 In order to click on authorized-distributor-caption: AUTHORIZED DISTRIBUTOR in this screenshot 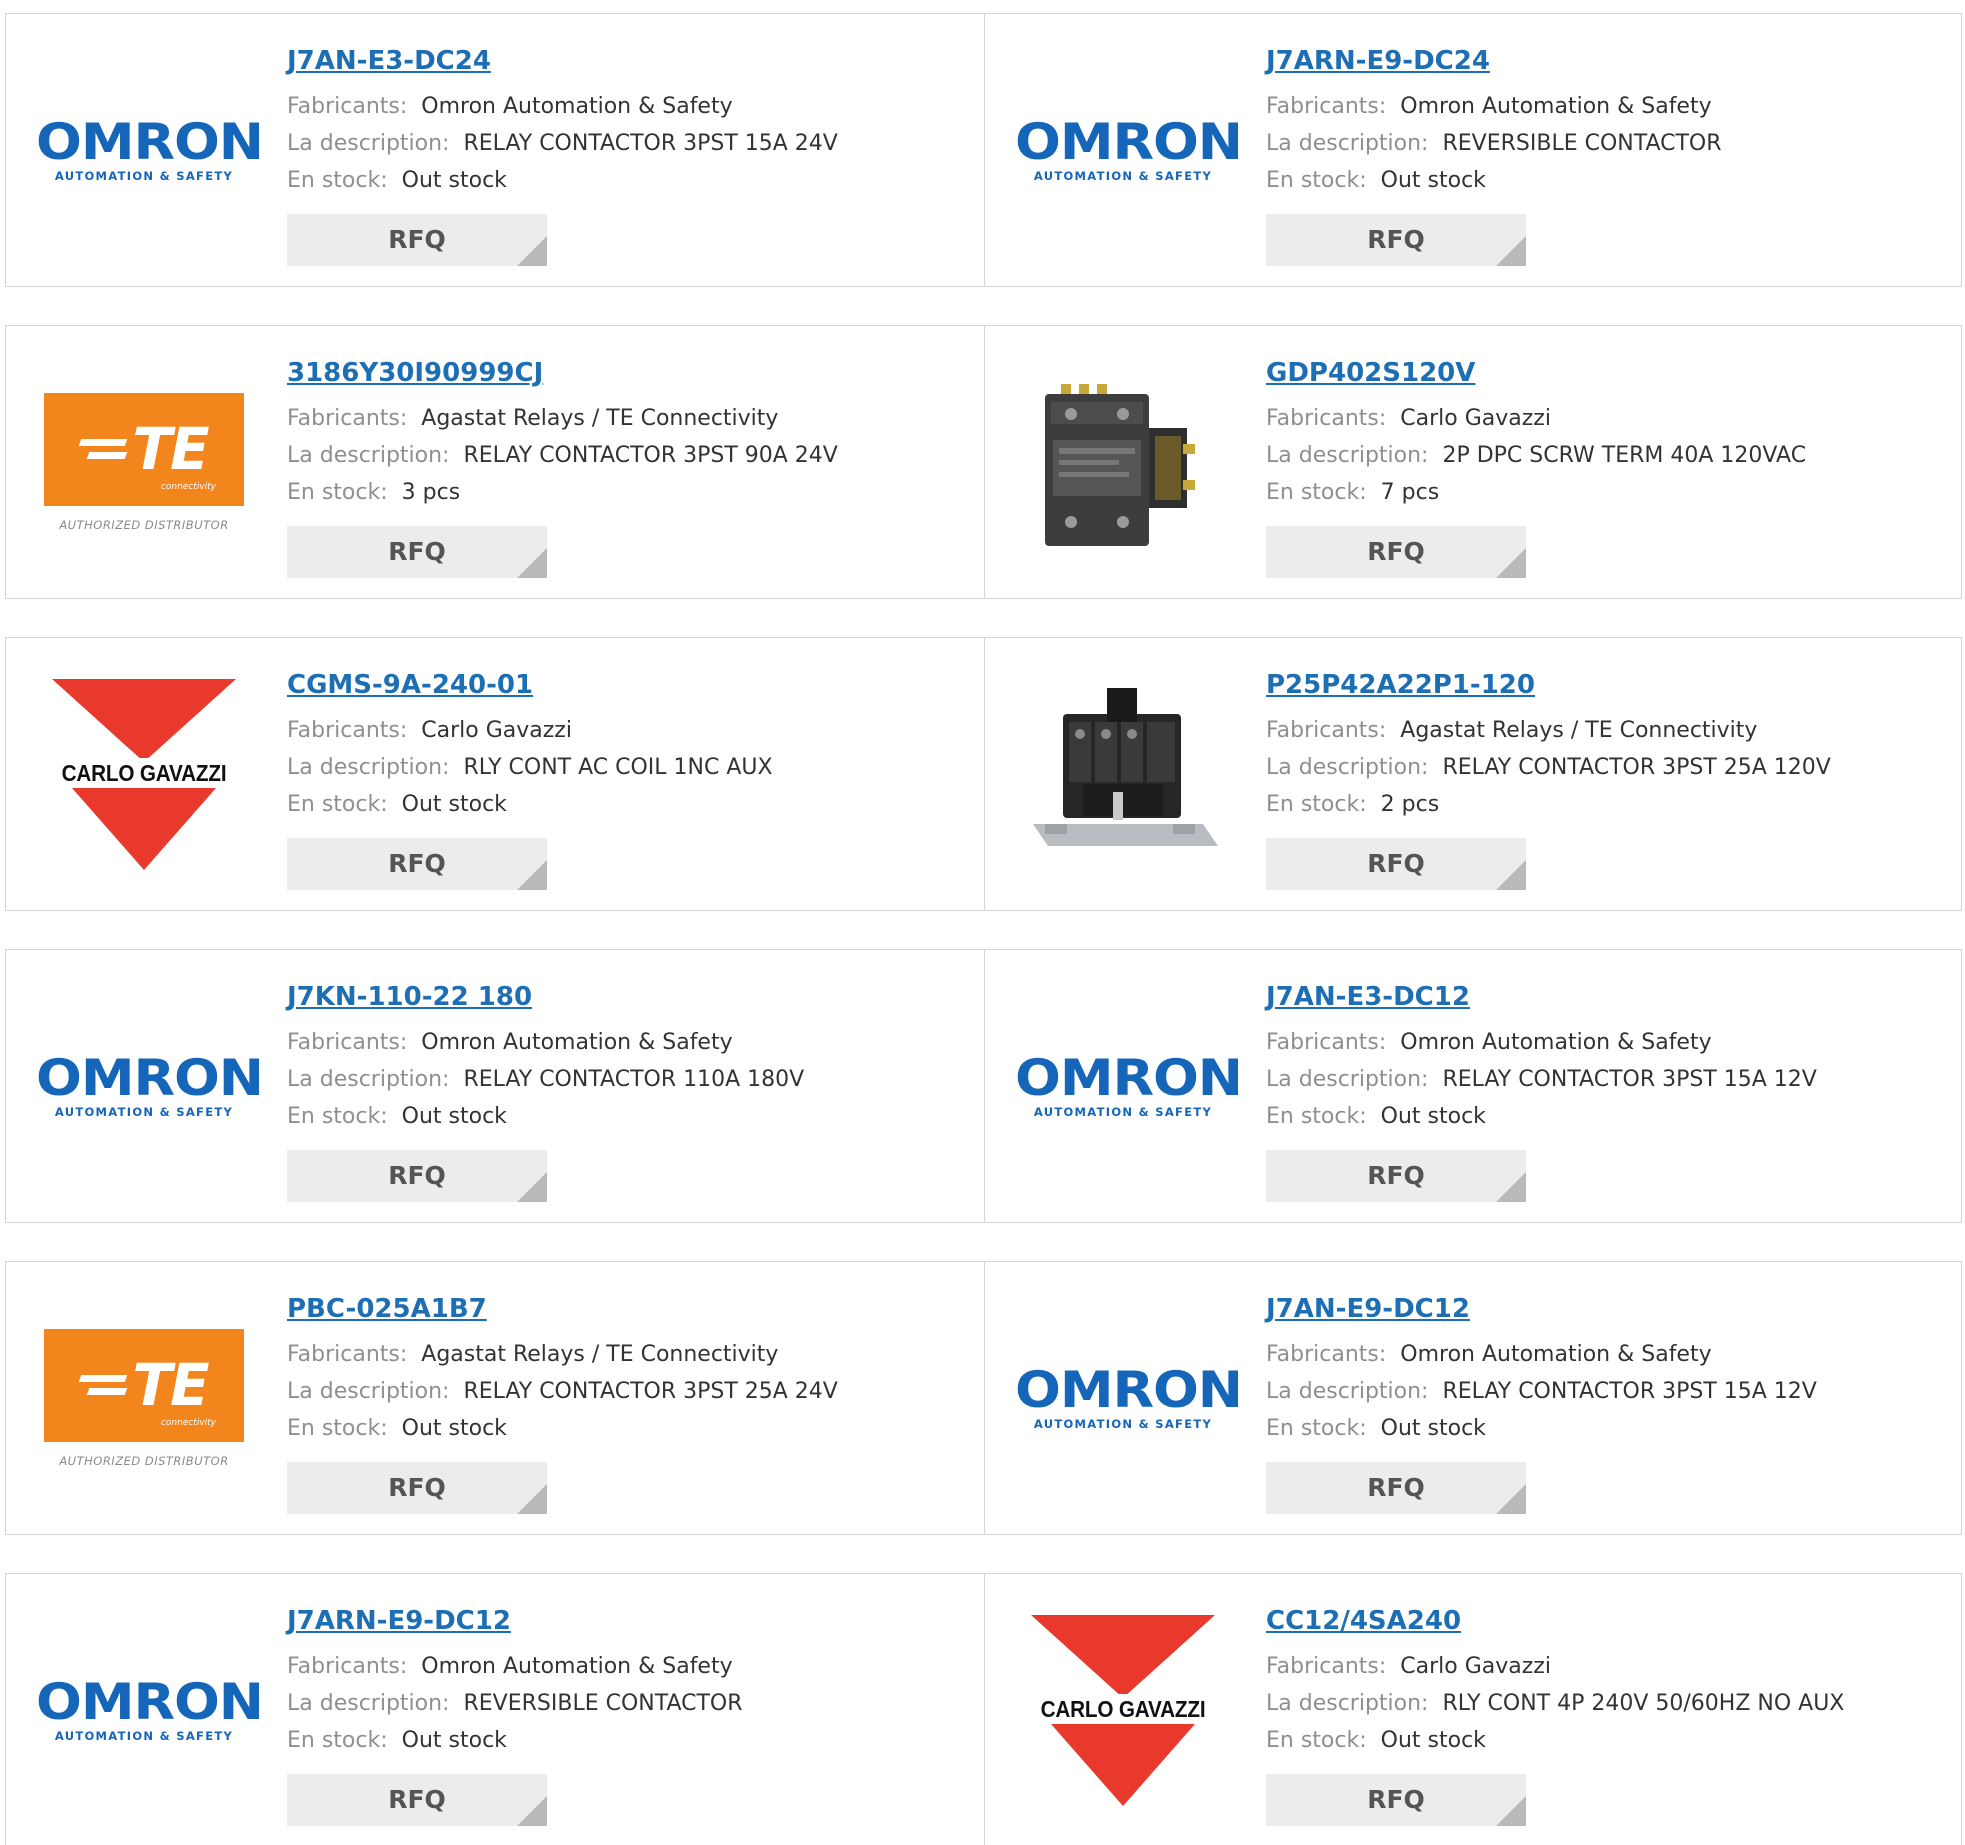, I will do `click(144, 524)`.